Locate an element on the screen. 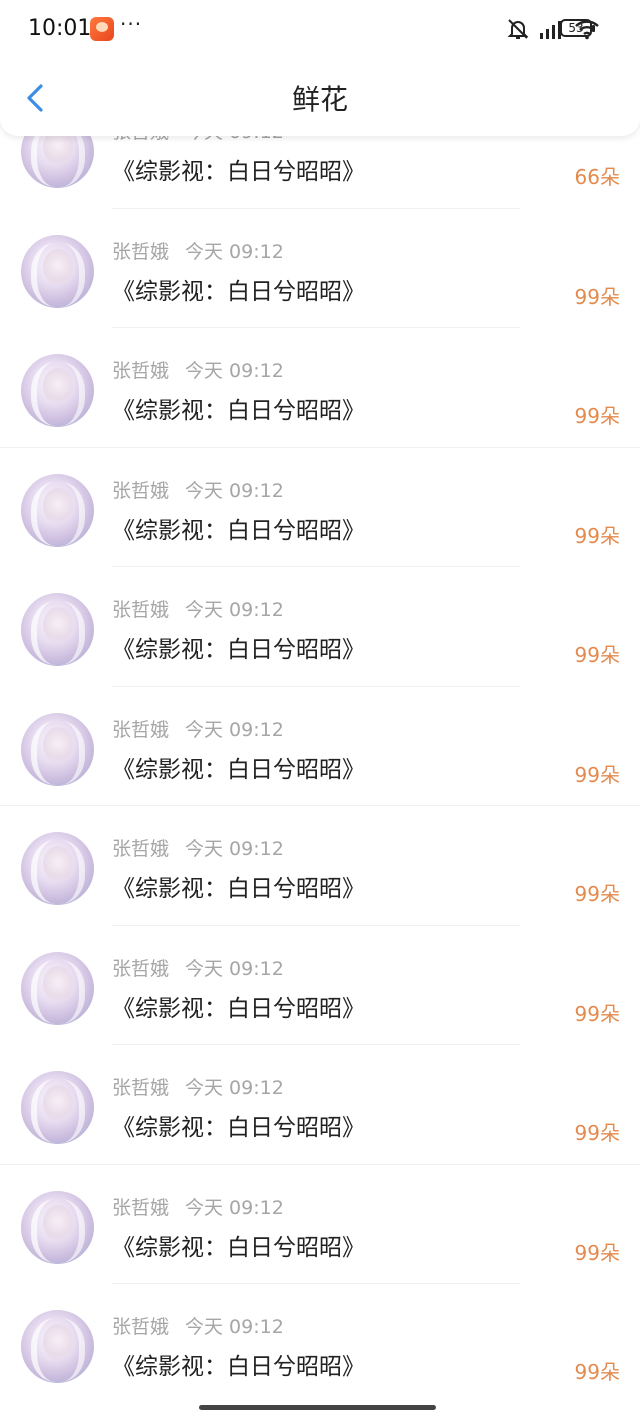  battery-icon: 53 is located at coordinates (577, 28).